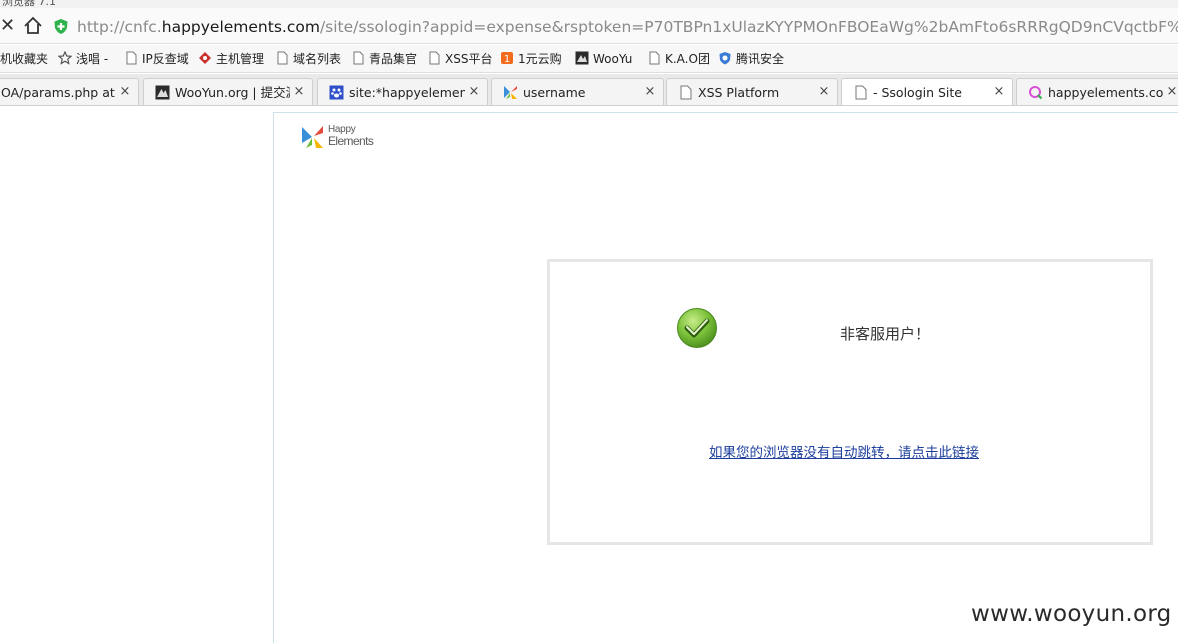 The height and width of the screenshot is (643, 1178). Describe the element at coordinates (510, 92) in the screenshot. I see `happyelements-icon` at that location.